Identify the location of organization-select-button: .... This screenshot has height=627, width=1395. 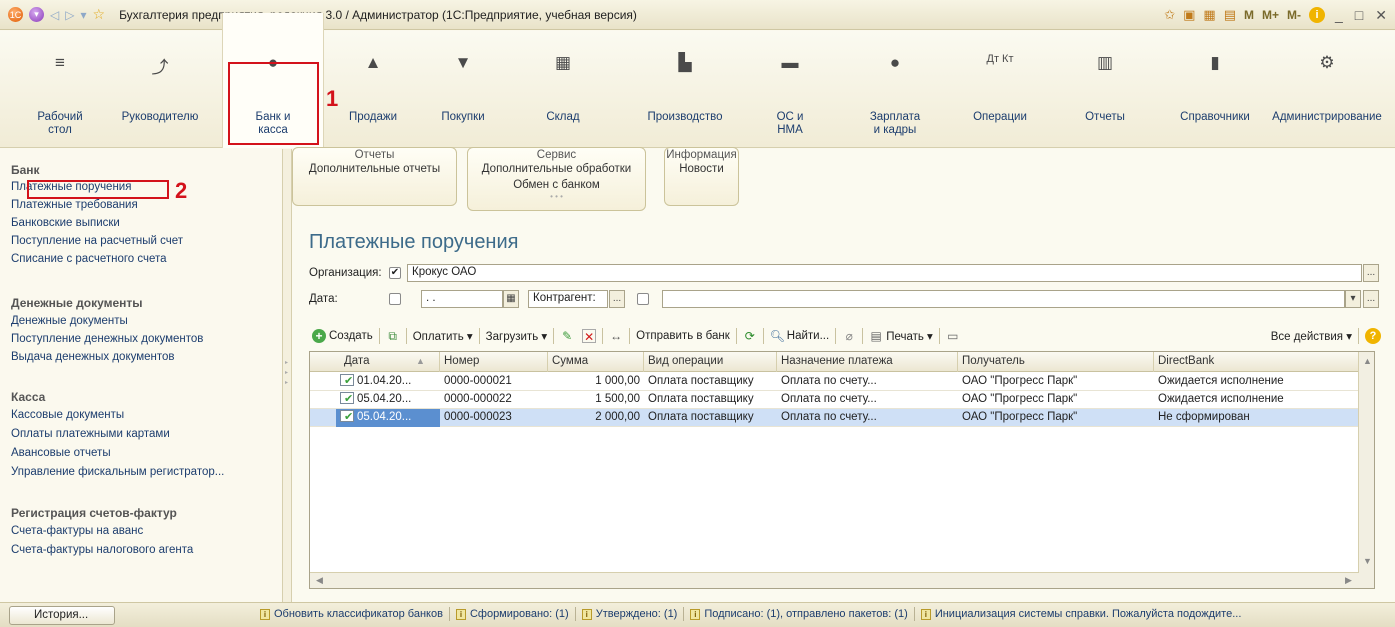
(1371, 273).